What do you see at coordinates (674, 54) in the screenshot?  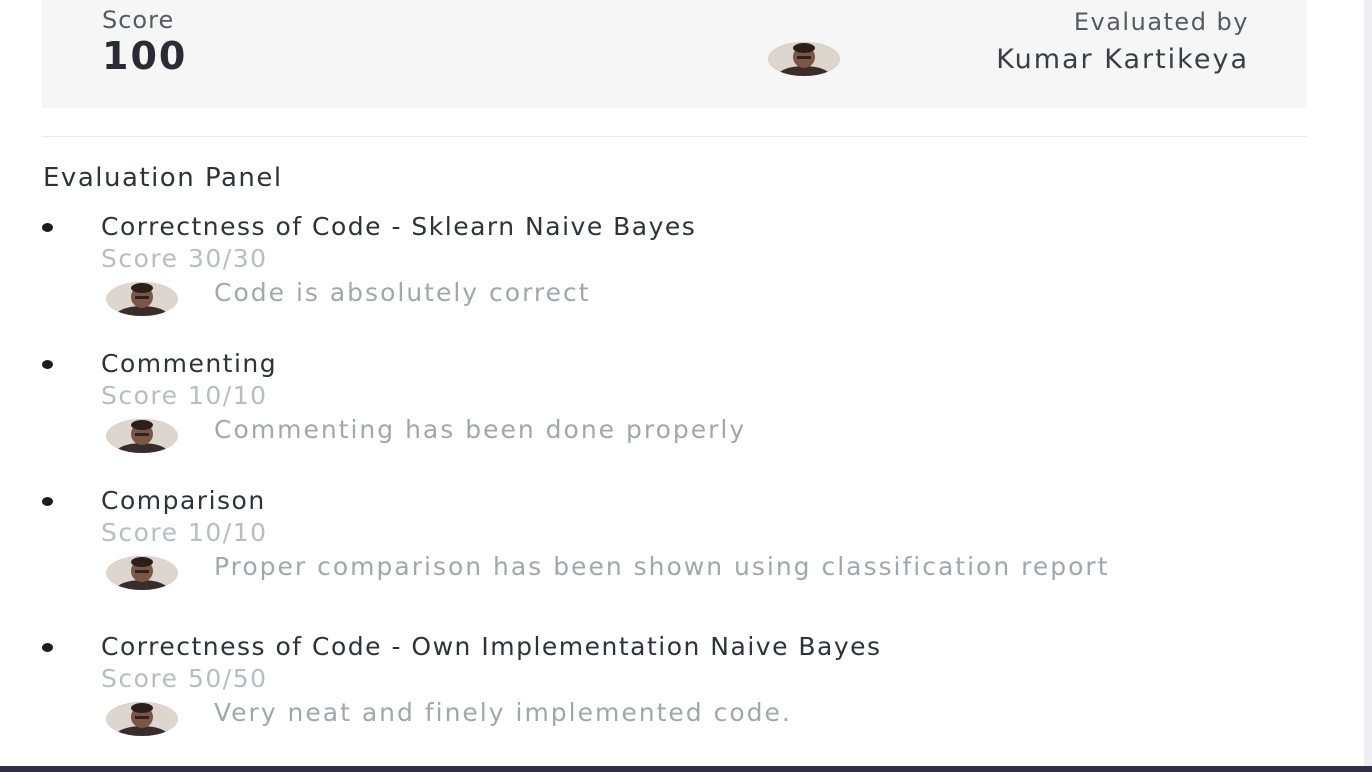 I see `score-card: Score 100 Evaluated by Kumar Kartikeya` at bounding box center [674, 54].